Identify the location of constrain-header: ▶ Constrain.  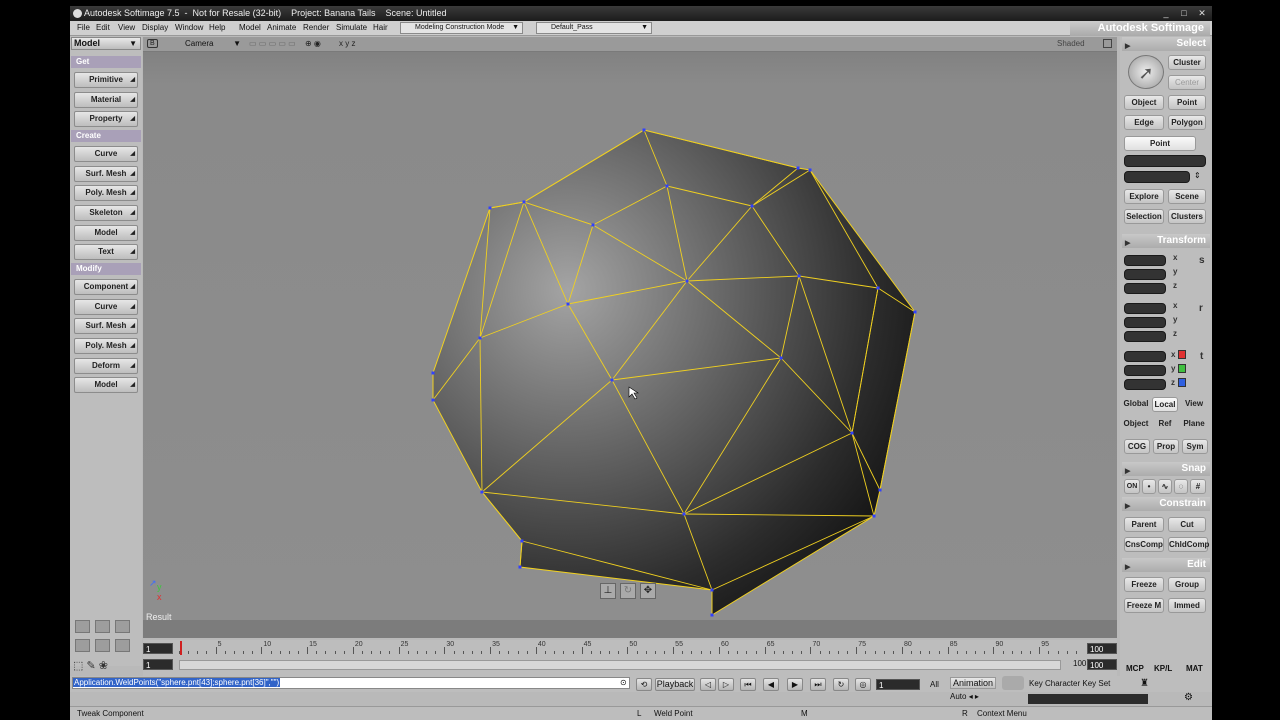
(1166, 504).